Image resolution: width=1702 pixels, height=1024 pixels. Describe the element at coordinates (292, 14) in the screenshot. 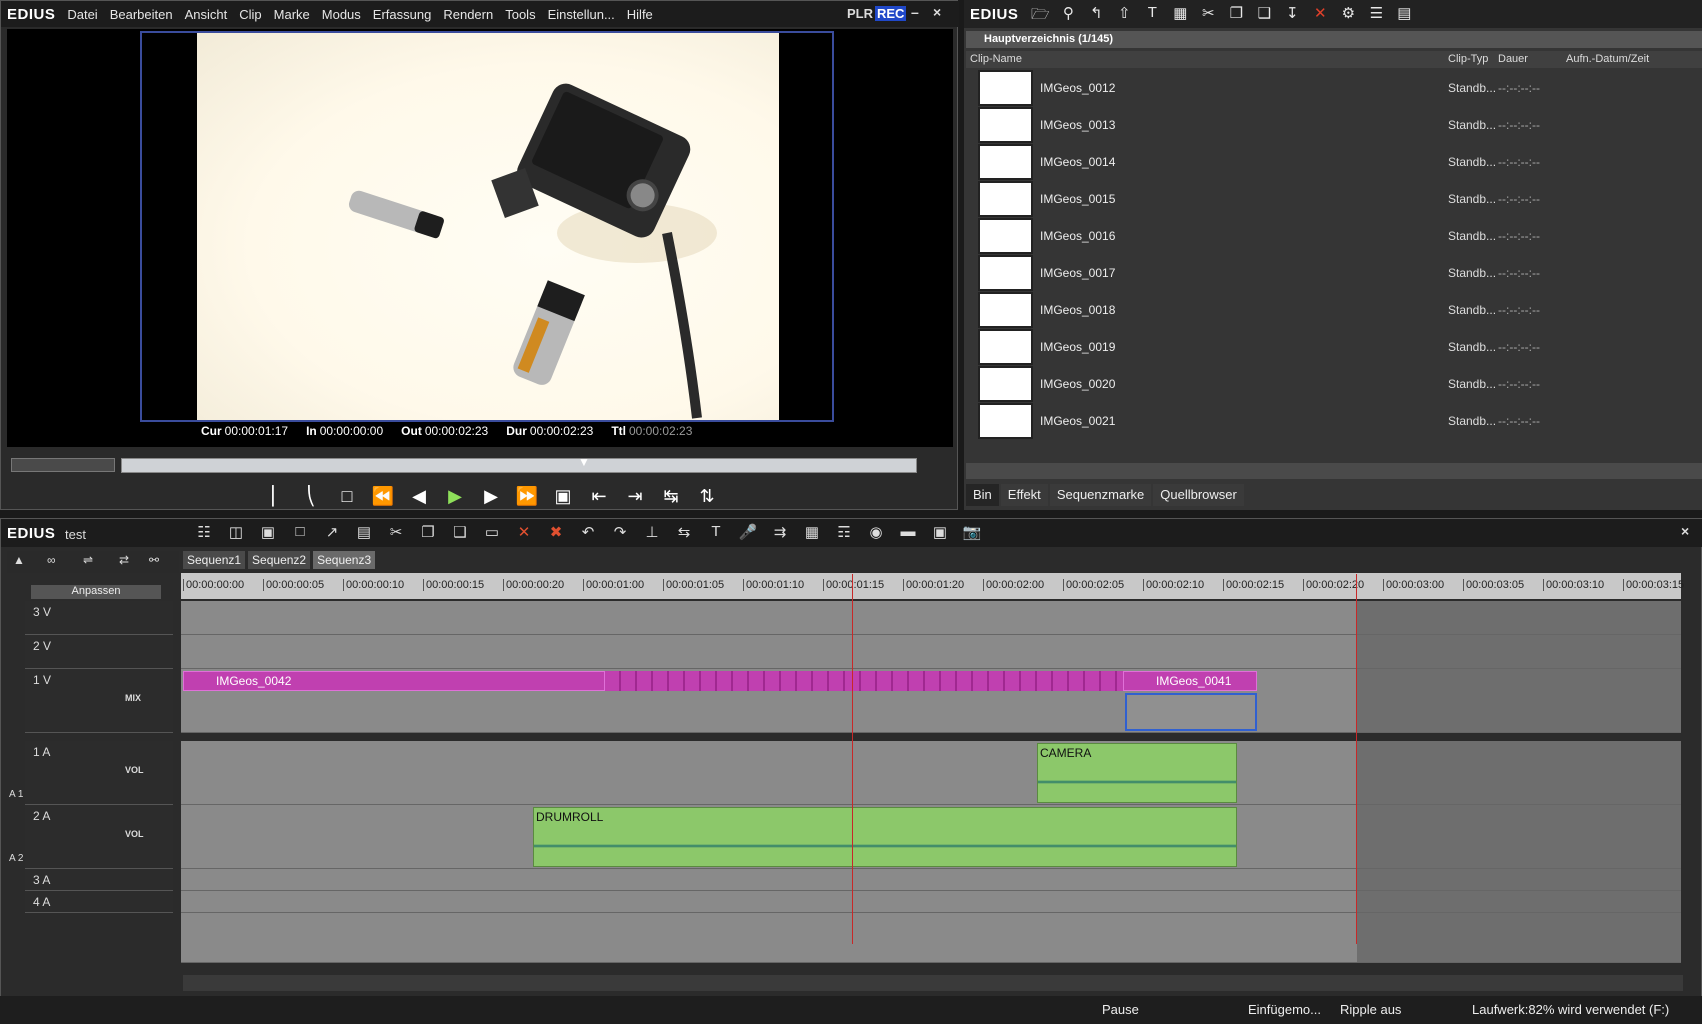

I see `menu-marke: Marke` at that location.